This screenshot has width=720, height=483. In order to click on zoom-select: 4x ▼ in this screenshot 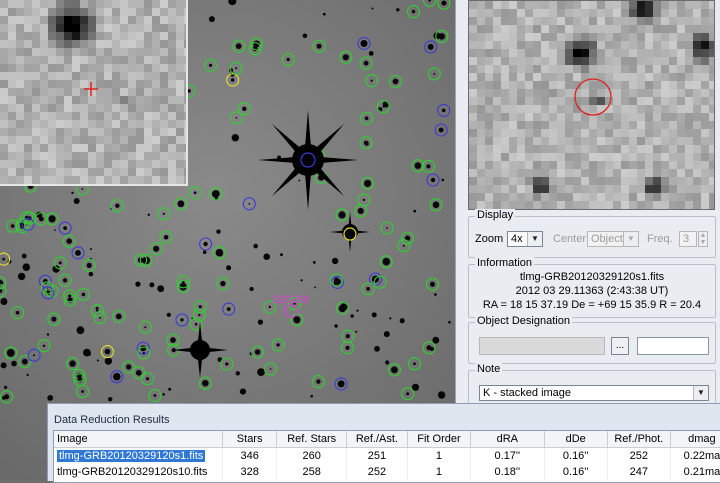, I will do `click(525, 239)`.